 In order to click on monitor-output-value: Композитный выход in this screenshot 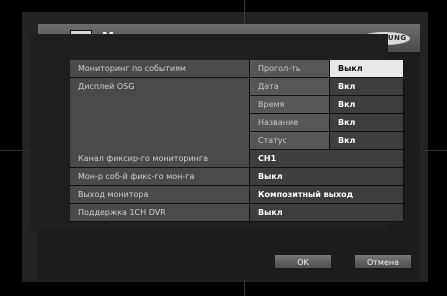, I will do `click(327, 195)`.